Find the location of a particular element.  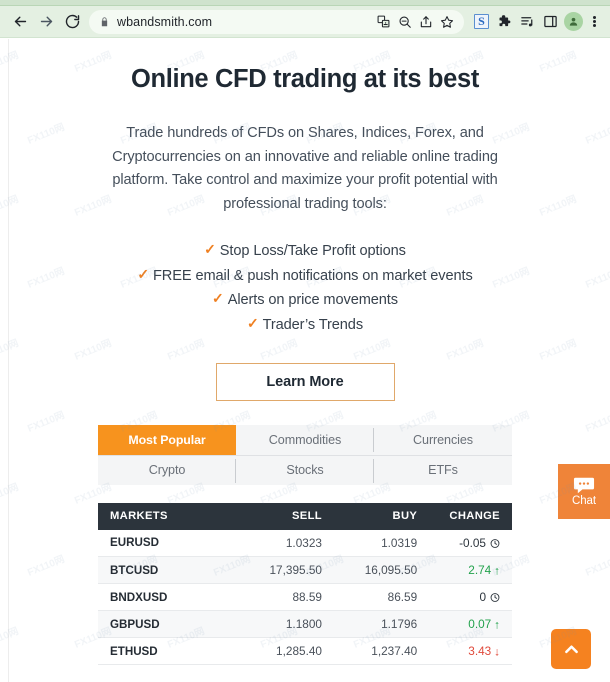

profile-avatar-icon is located at coordinates (573, 22).